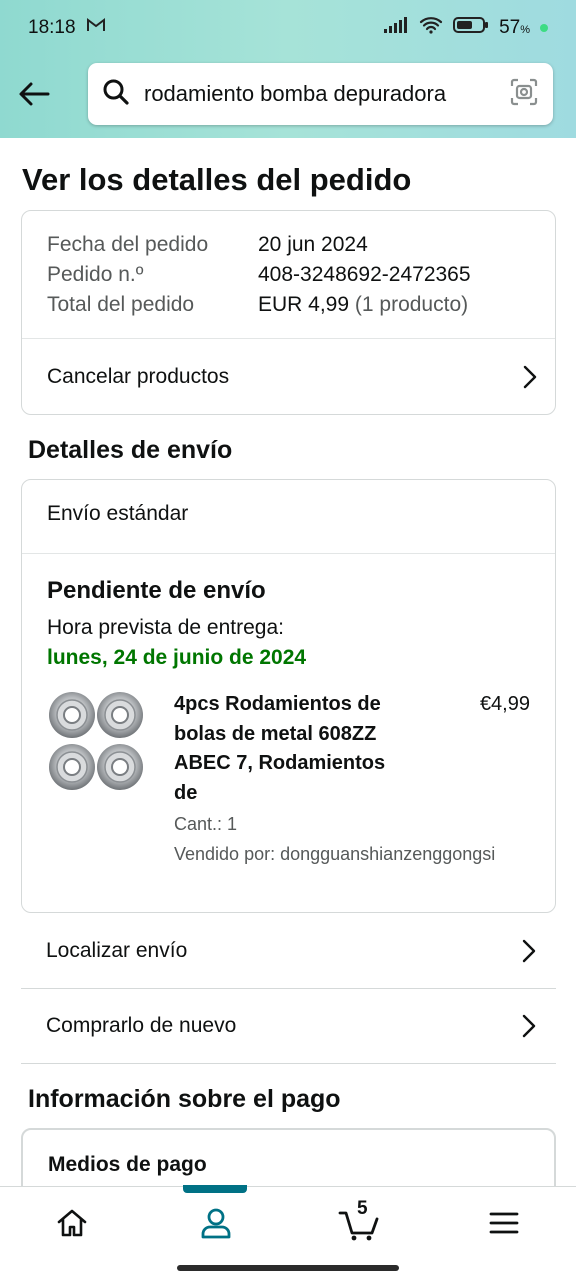  What do you see at coordinates (544, 28) in the screenshot?
I see `charging-dot-icon` at bounding box center [544, 28].